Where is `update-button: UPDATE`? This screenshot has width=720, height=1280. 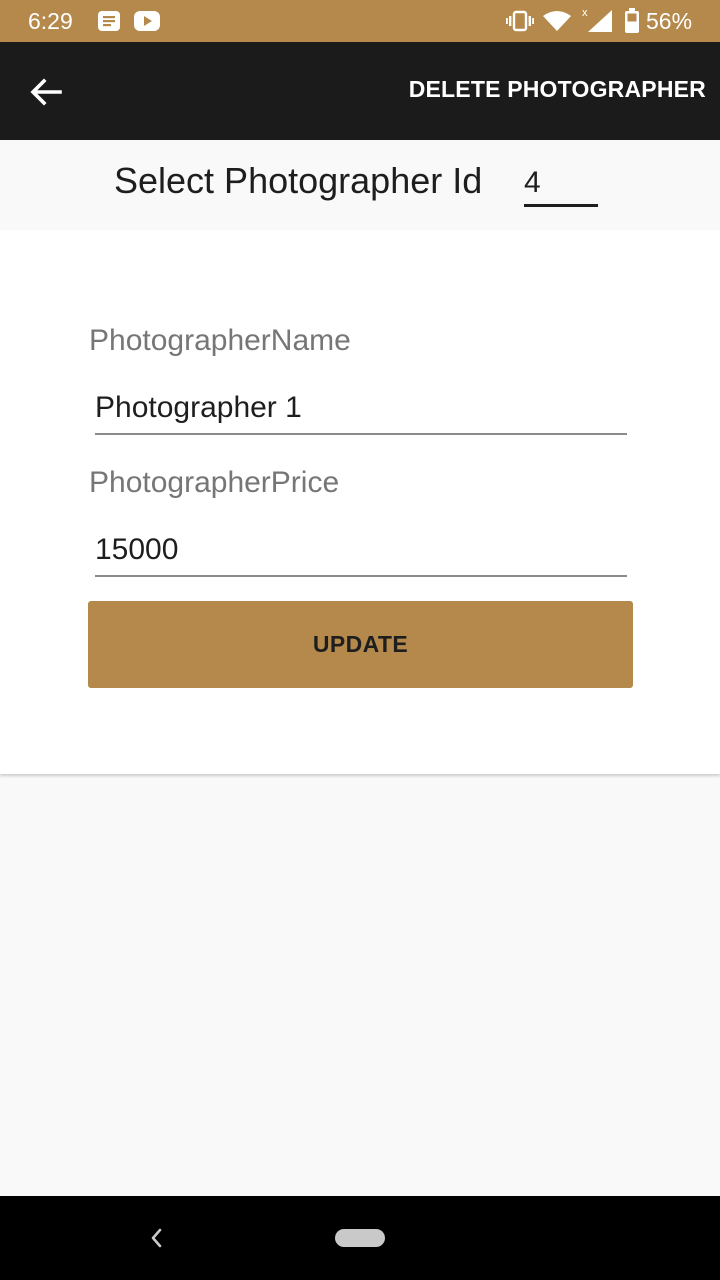 update-button: UPDATE is located at coordinates (360, 644).